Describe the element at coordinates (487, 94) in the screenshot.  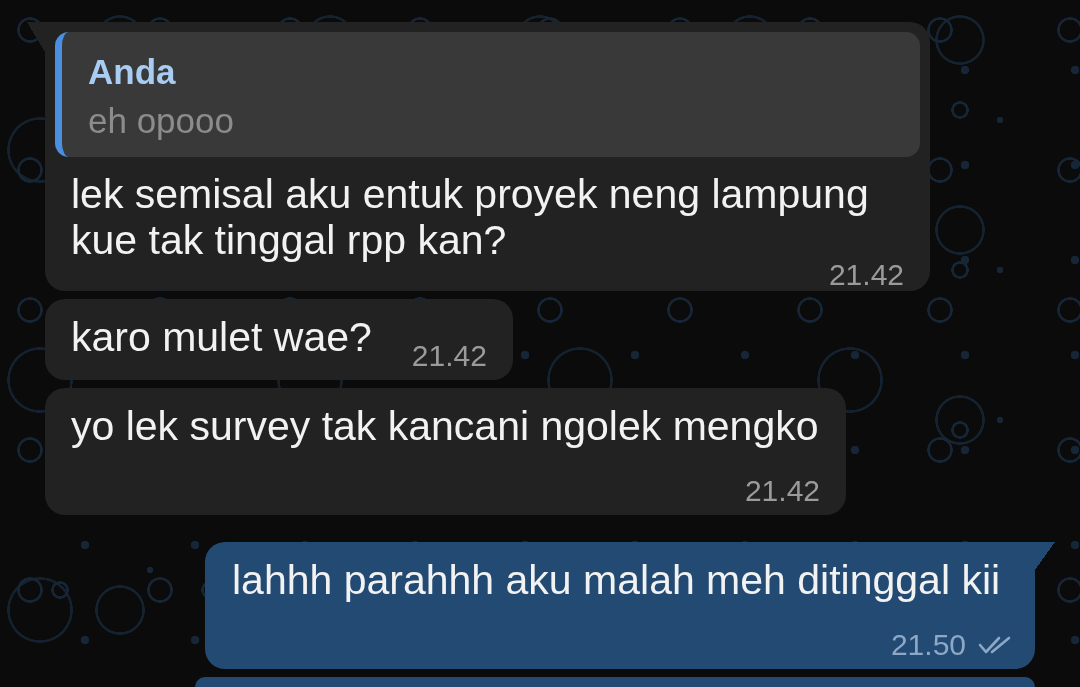
I see `reply-quote: Anda eh opooo` at that location.